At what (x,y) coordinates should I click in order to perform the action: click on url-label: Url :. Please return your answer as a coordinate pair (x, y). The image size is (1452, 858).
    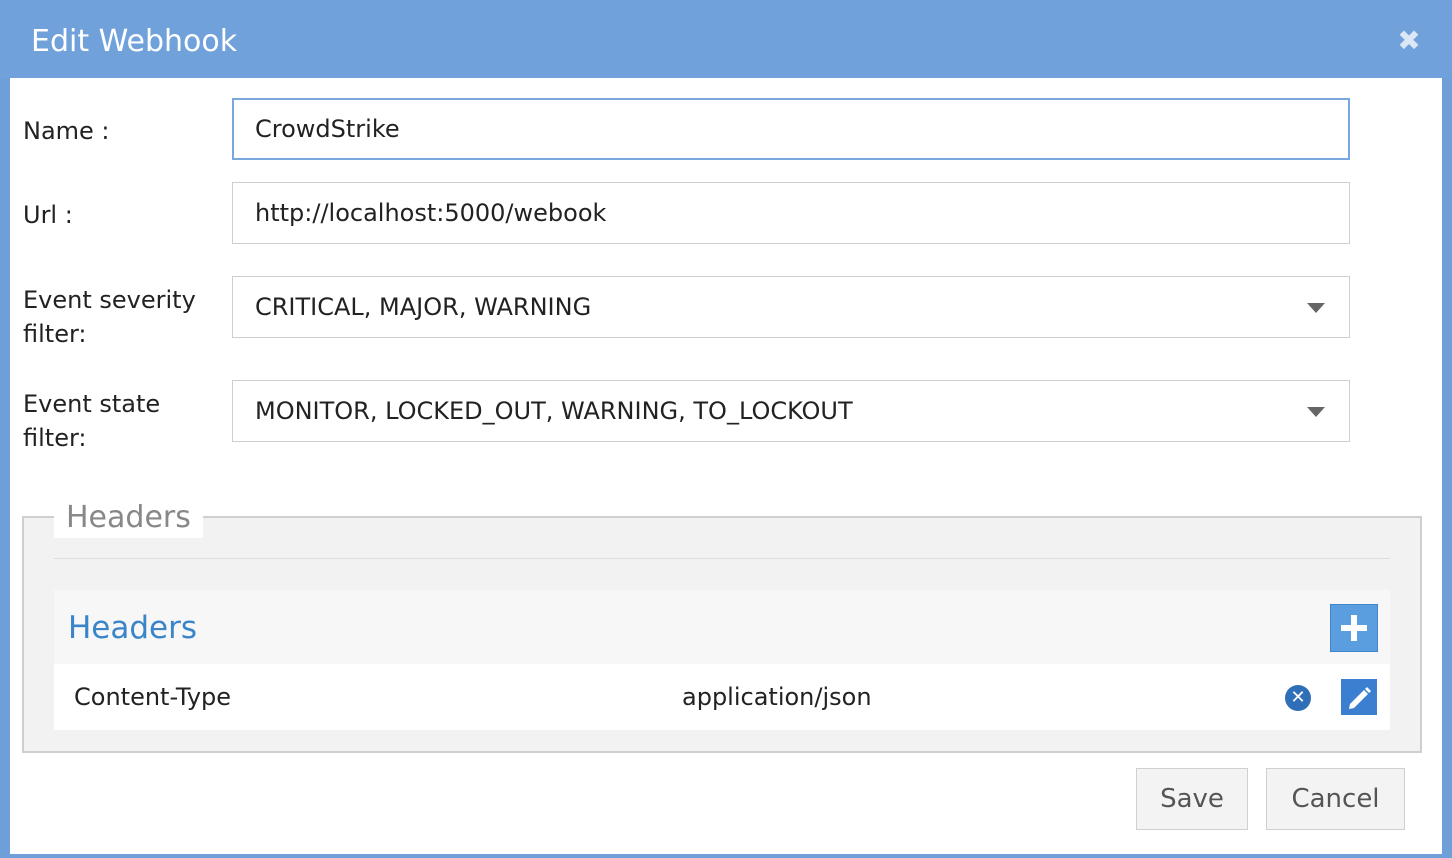
    Looking at the image, I should click on (48, 215).